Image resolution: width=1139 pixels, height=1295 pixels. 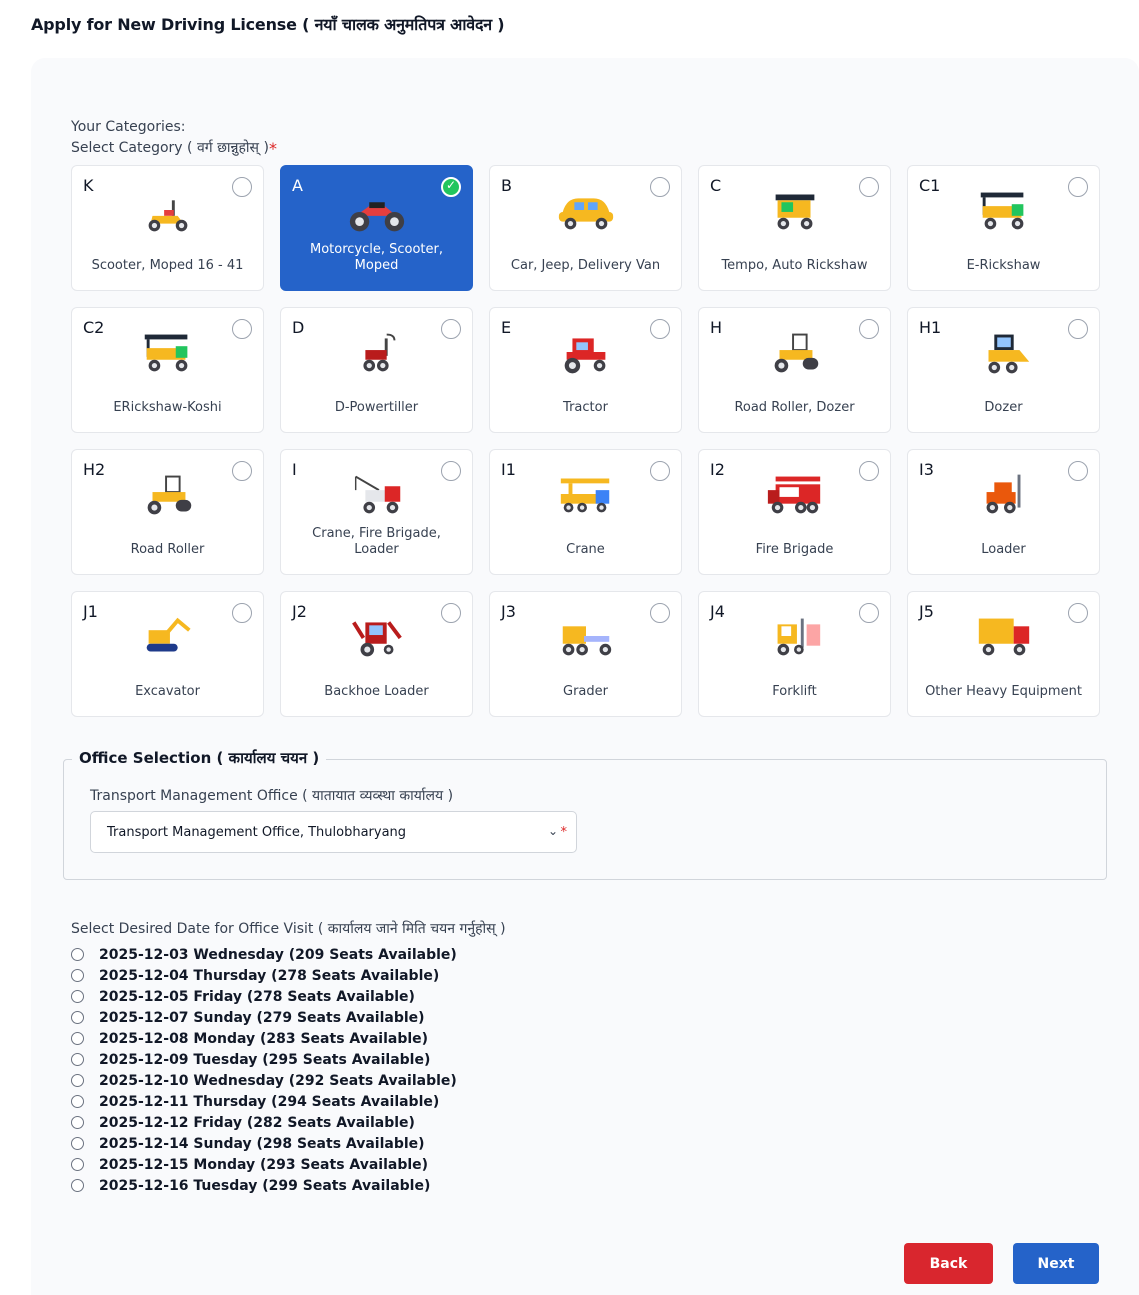 What do you see at coordinates (199, 758) in the screenshot?
I see `office-selection-legend: Office Selection ( कार्यालय चयन )` at bounding box center [199, 758].